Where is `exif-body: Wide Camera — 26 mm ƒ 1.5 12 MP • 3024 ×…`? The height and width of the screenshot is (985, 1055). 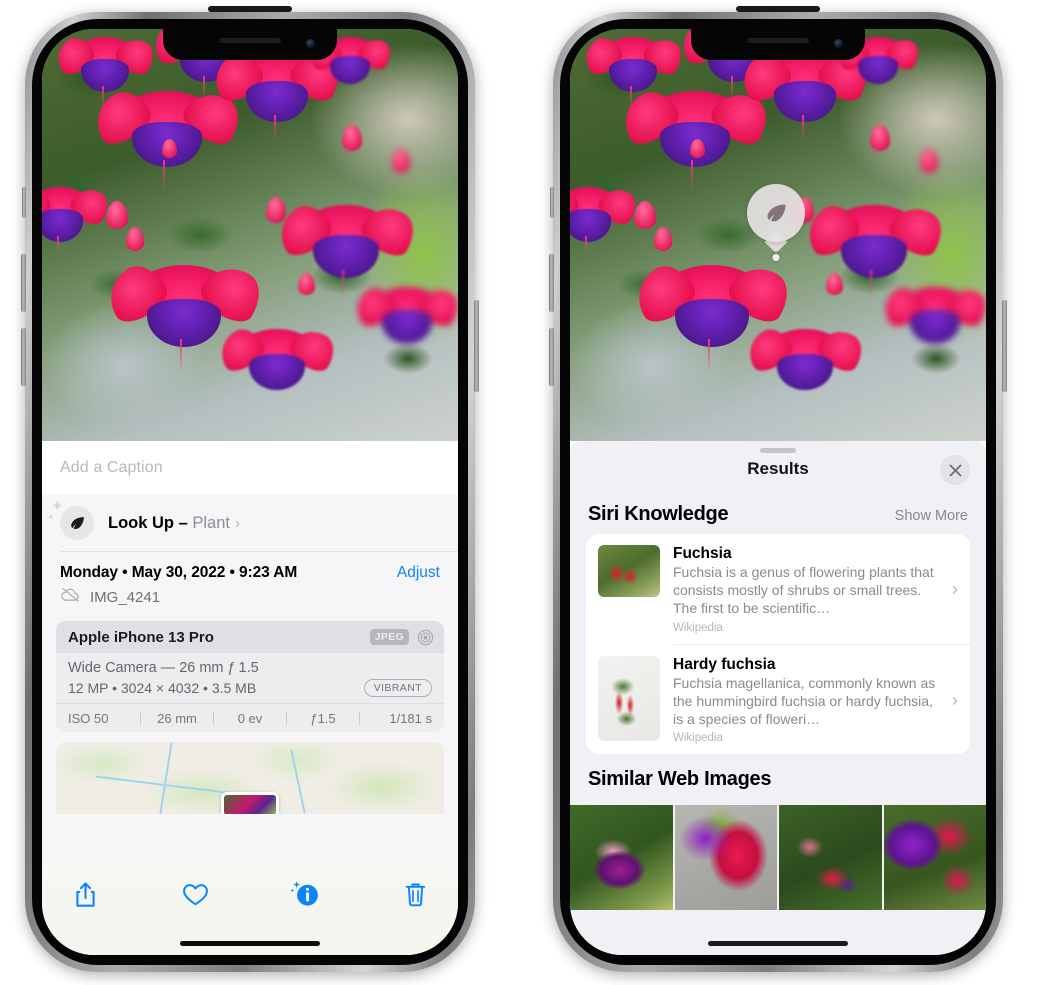
exif-body: Wide Camera — 26 mm ƒ 1.5 12 MP • 3024 ×… is located at coordinates (250, 678).